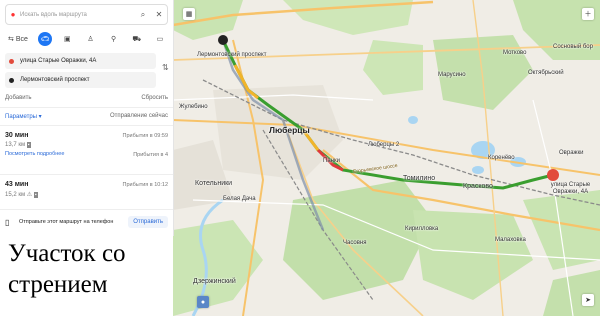  I want to click on street-view-button: ●, so click(203, 302).